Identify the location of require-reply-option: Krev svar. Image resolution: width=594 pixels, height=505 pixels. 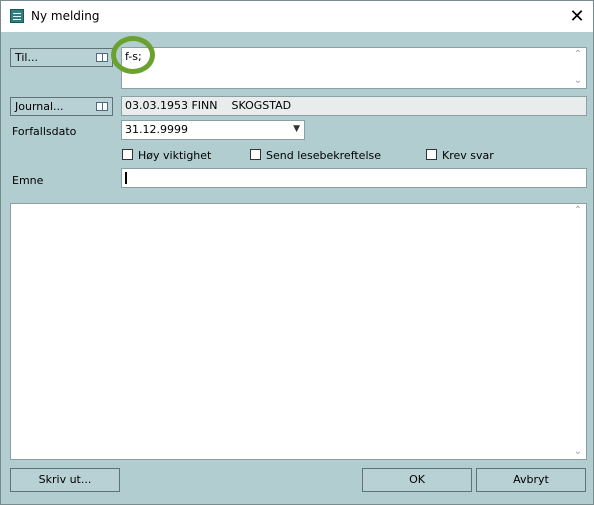
(460, 156).